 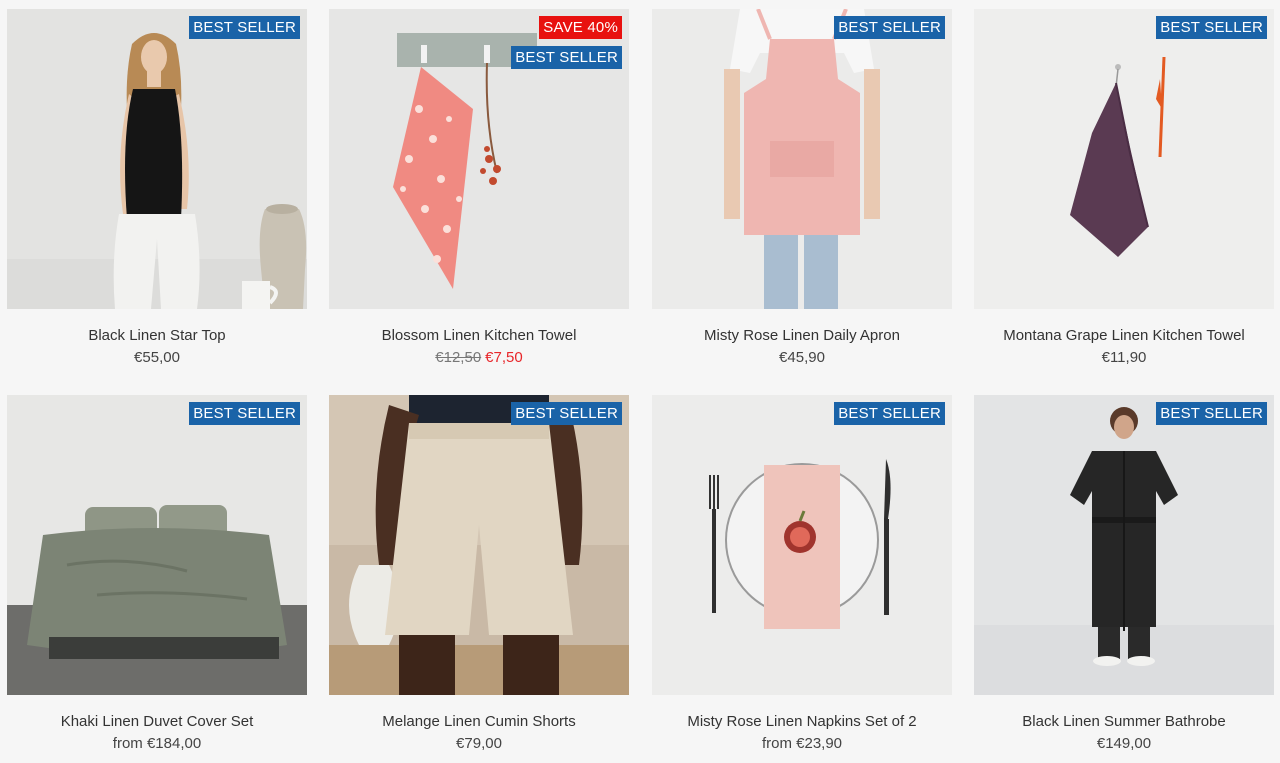 I want to click on pink-napkins-table-photo, so click(x=802, y=545).